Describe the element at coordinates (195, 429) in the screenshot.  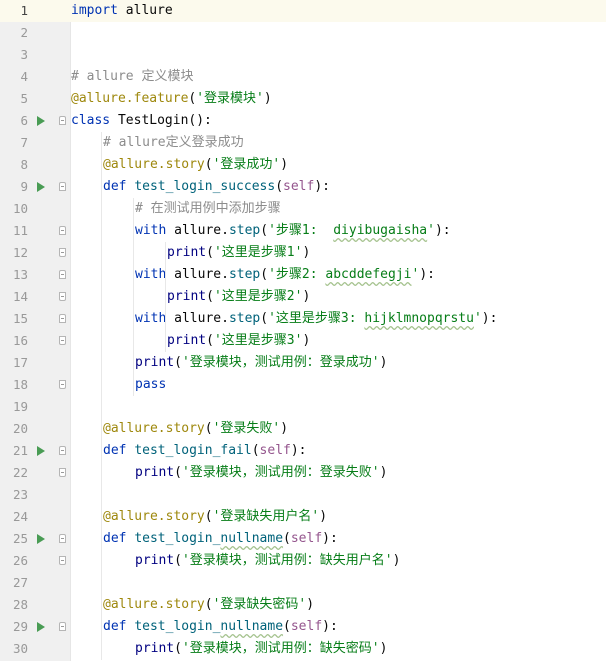
I see `code-text: @allure.story('登录失败')` at that location.